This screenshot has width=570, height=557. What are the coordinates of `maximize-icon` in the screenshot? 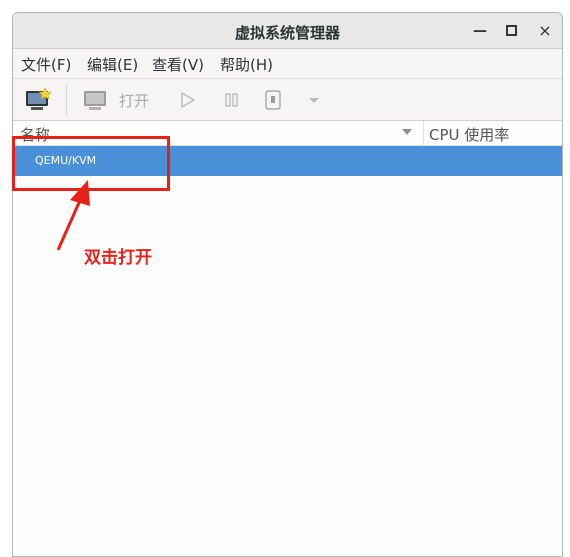 It's located at (511, 30).